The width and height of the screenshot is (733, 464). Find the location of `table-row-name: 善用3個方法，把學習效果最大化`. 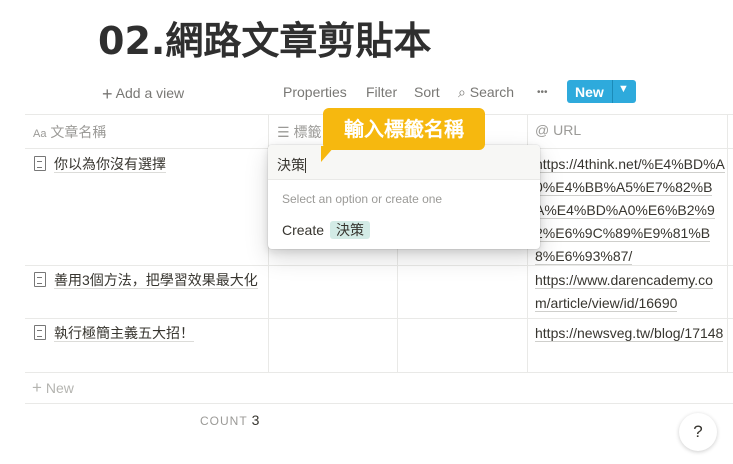

table-row-name: 善用3個方法，把學習效果最大化 is located at coordinates (146, 280).